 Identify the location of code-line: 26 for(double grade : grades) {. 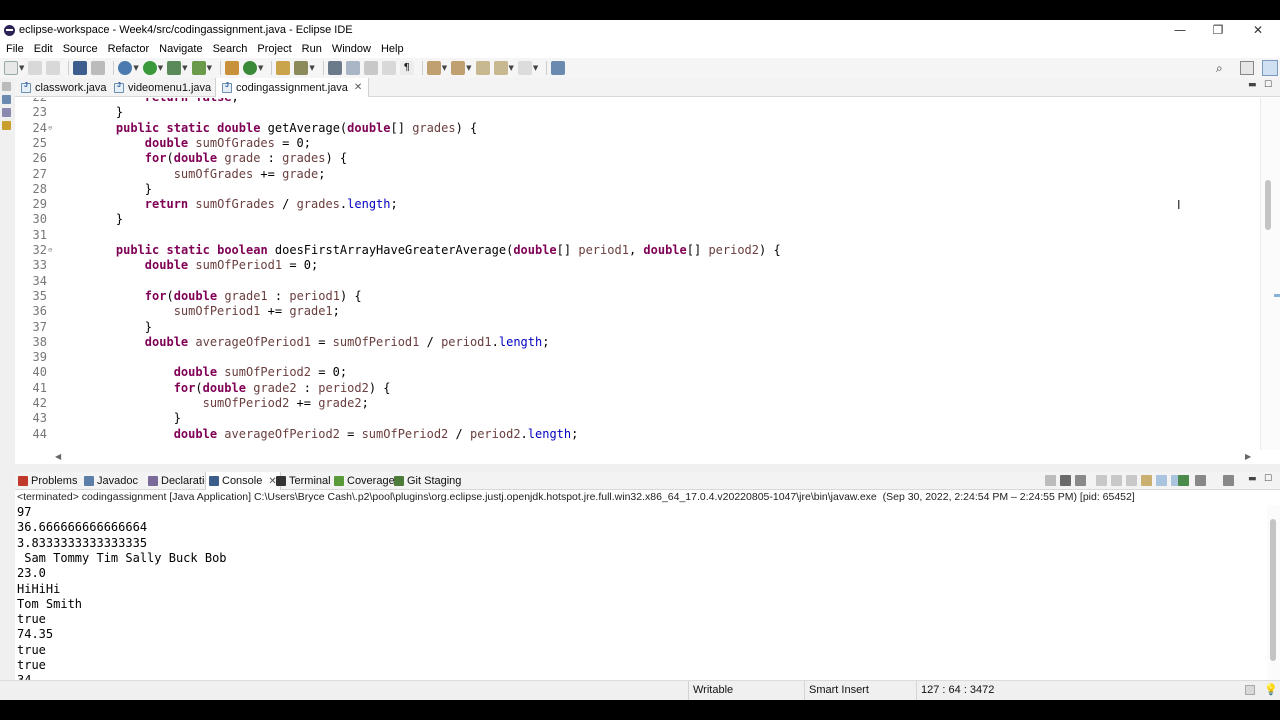
(637, 158).